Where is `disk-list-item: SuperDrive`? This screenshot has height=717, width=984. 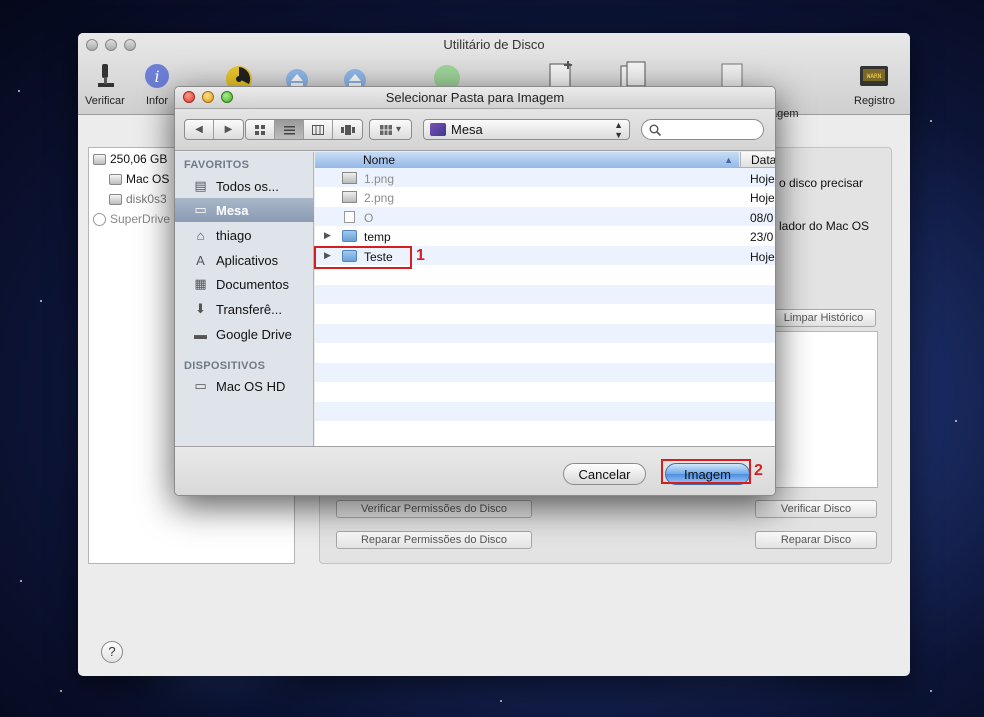
disk-list-item: SuperDrive is located at coordinates (131, 219).